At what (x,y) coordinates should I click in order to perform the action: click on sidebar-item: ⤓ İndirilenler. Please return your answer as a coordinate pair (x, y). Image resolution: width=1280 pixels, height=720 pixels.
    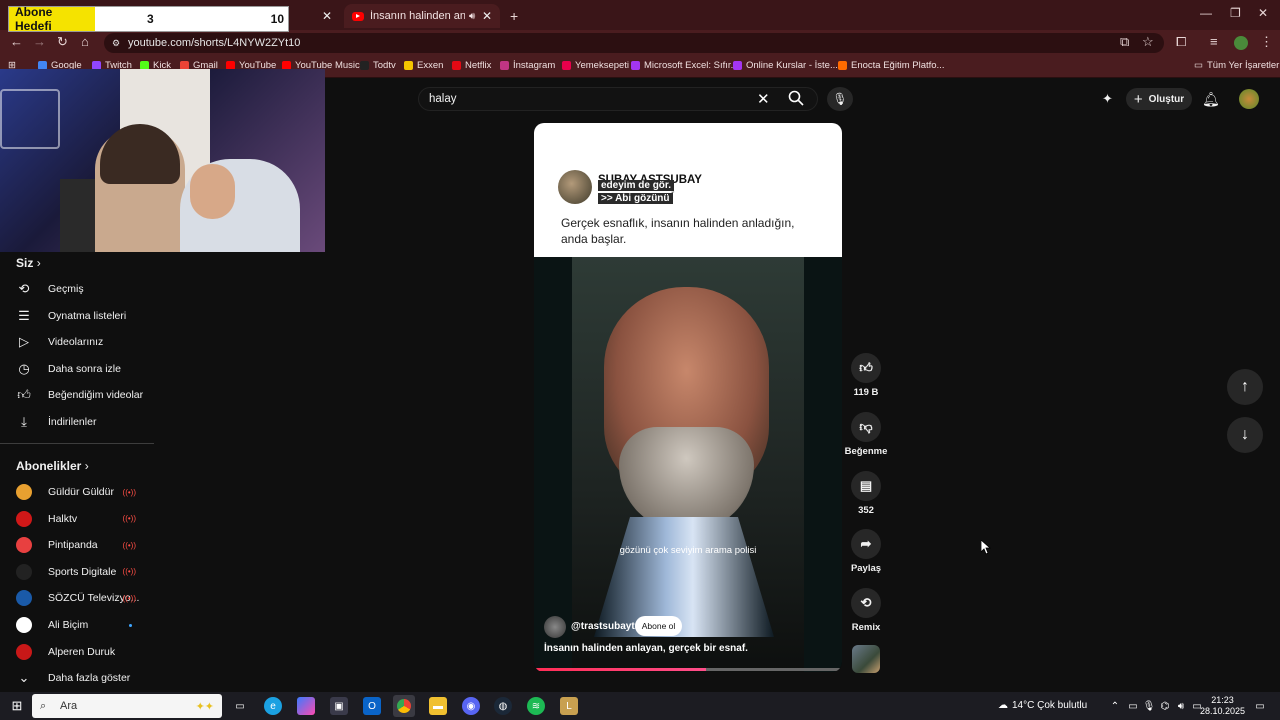
    Looking at the image, I should click on (77, 422).